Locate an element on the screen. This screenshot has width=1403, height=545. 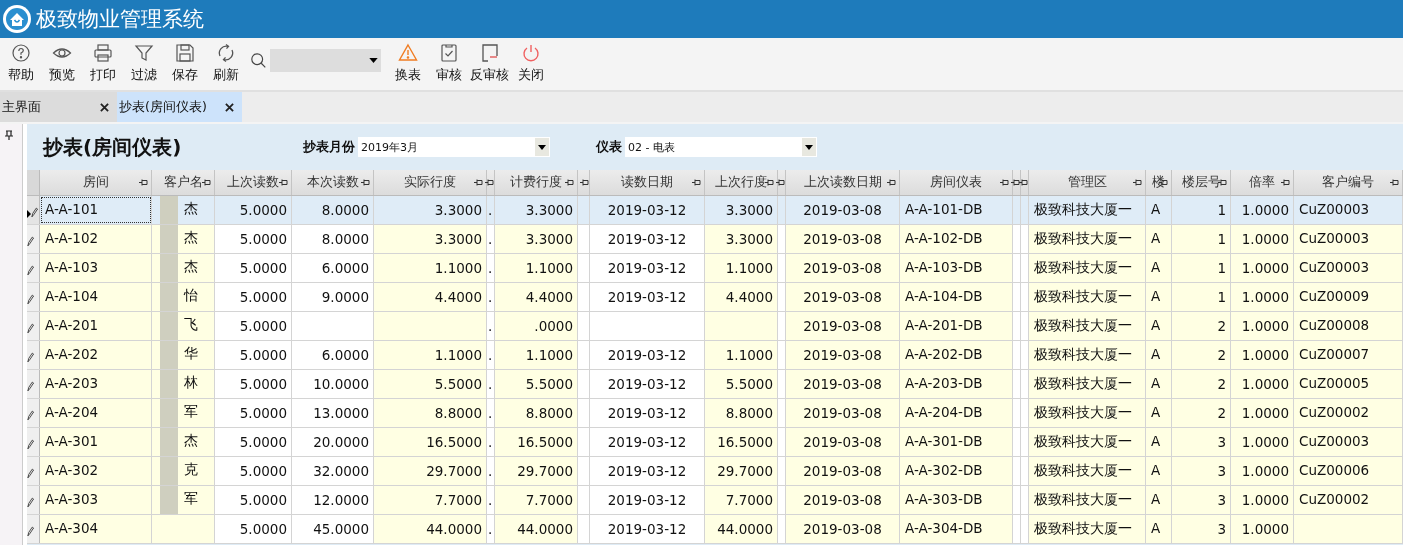
column-title: 上次读数日期 is located at coordinates (842, 182).